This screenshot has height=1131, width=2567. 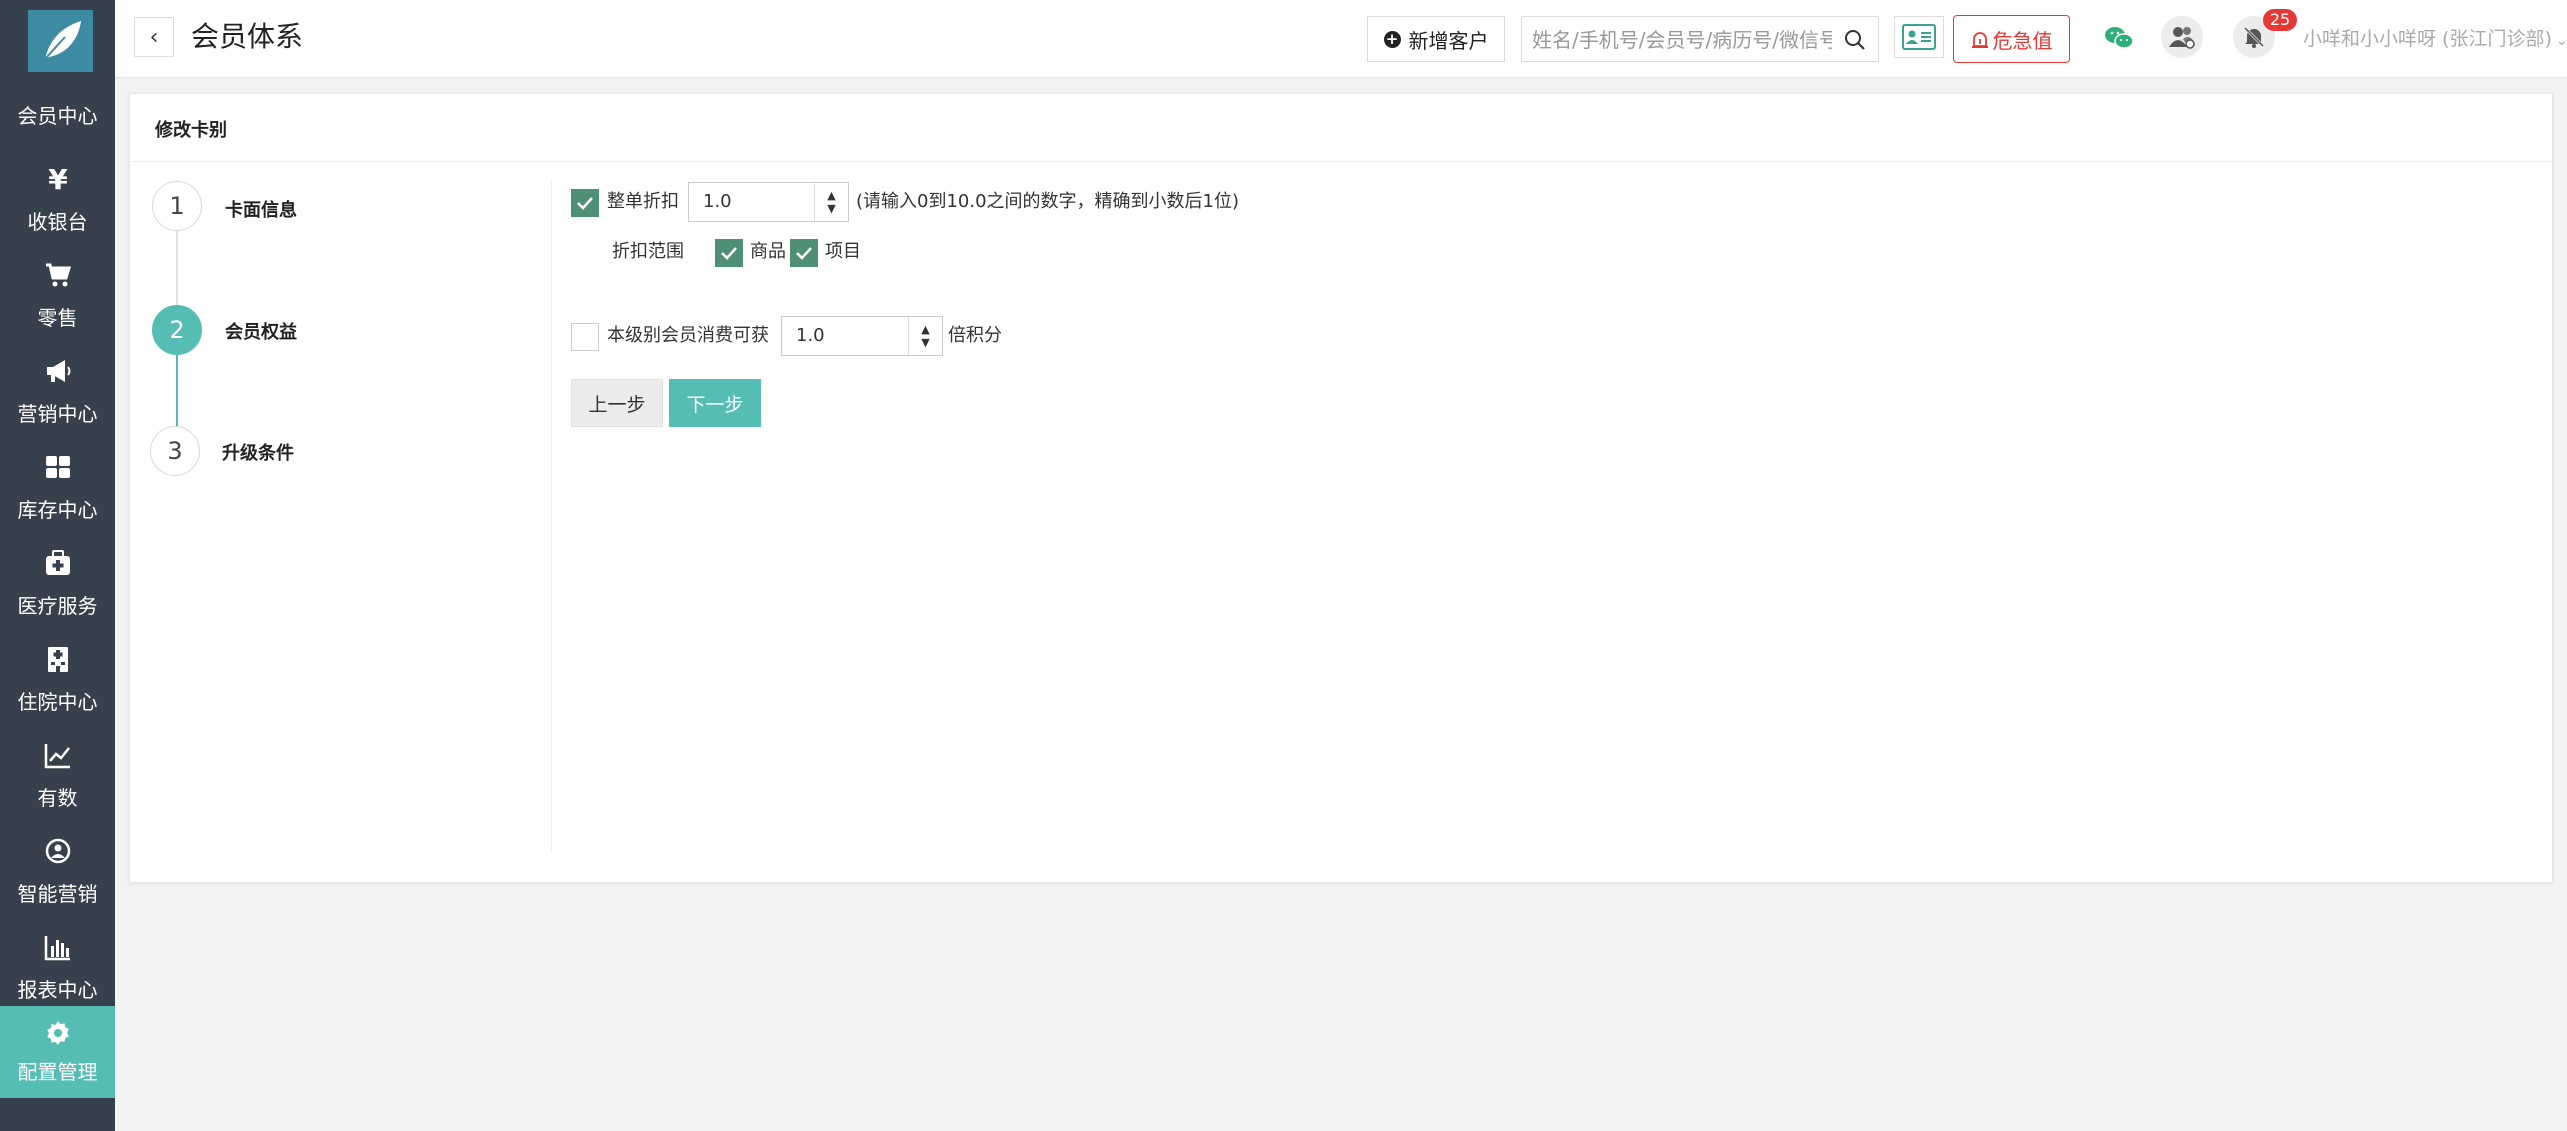 I want to click on megaphone-icon, so click(x=57, y=371).